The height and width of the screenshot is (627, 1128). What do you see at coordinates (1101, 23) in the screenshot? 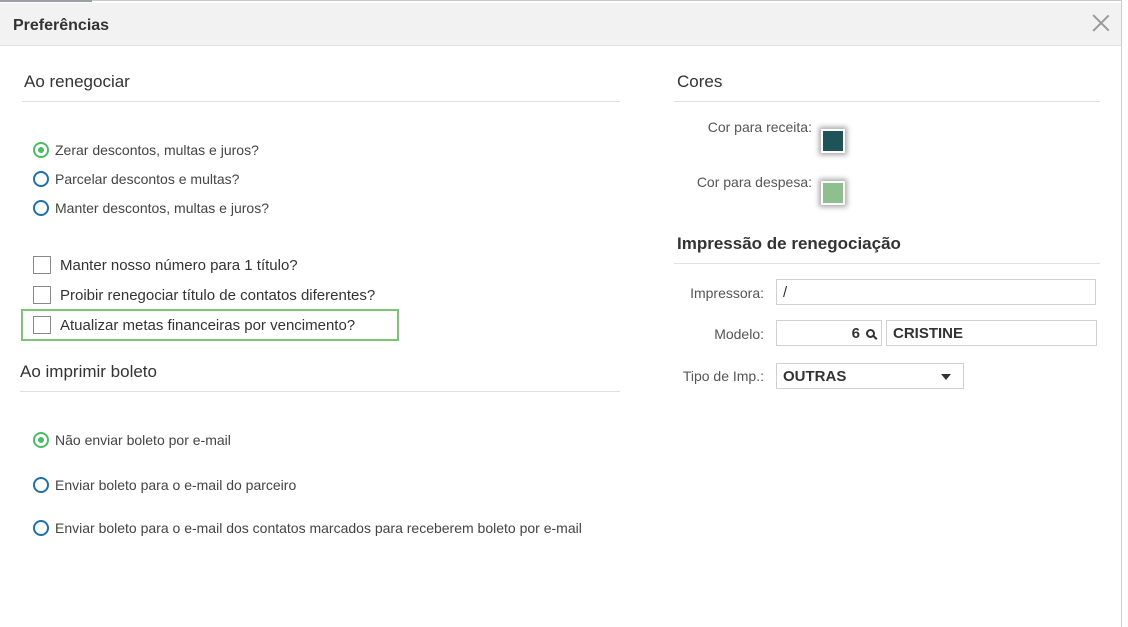
I see `close-icon` at bounding box center [1101, 23].